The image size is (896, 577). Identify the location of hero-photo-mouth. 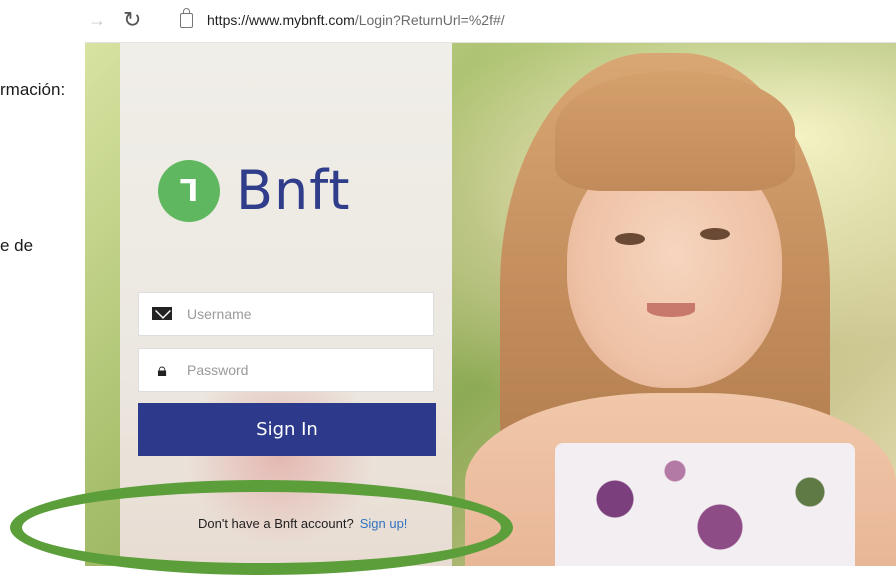
(671, 310).